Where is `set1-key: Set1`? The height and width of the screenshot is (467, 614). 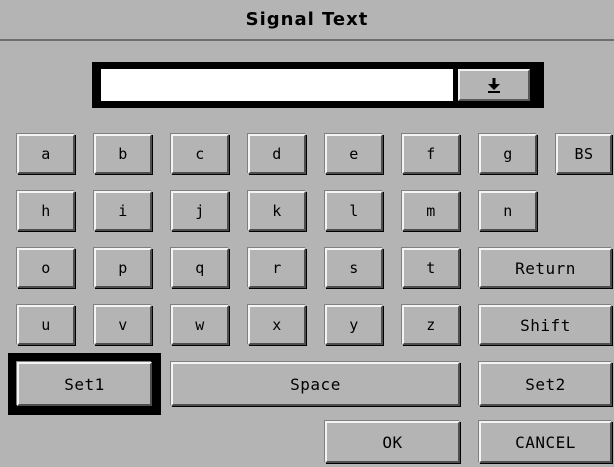
set1-key: Set1 is located at coordinates (84, 384).